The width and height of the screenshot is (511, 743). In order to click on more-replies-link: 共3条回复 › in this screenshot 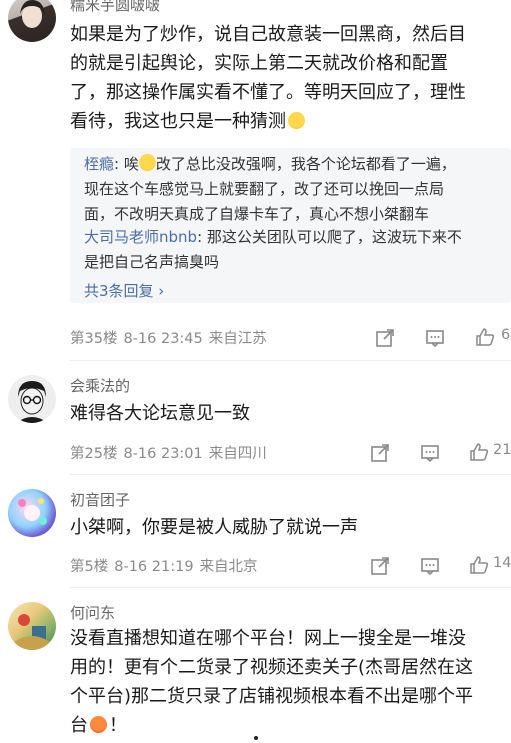, I will do `click(124, 290)`.